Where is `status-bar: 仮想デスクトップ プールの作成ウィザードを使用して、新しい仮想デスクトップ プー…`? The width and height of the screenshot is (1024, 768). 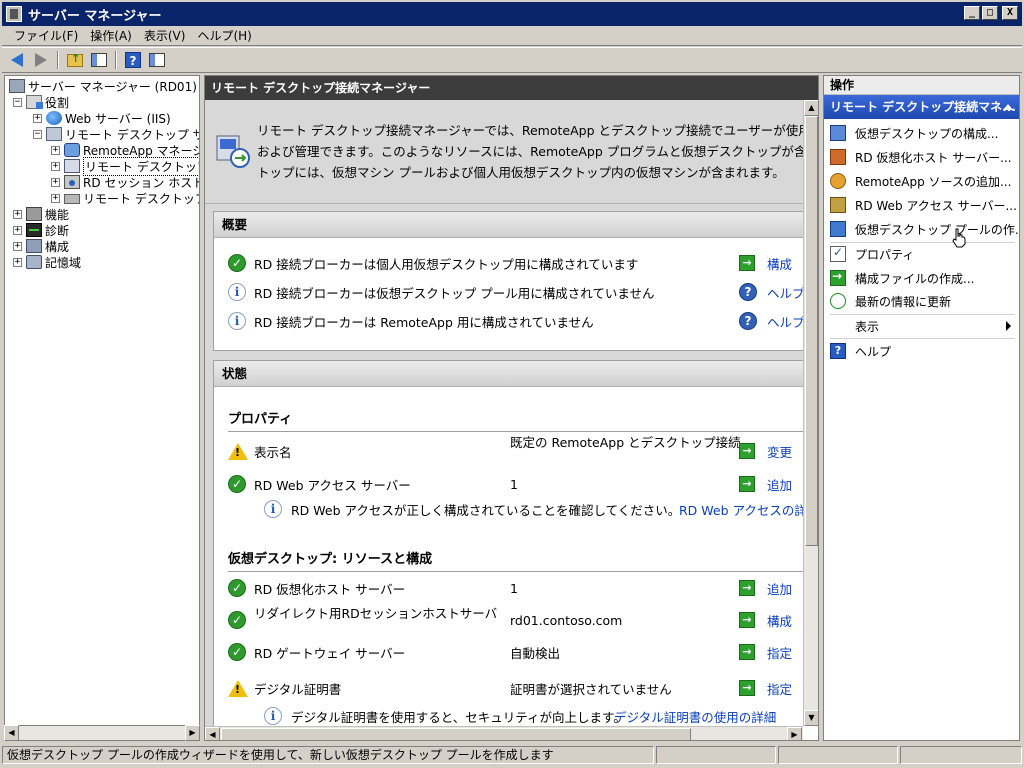 status-bar: 仮想デスクトップ プールの作成ウィザードを使用して、新しい仮想デスクトップ プー… is located at coordinates (512, 755).